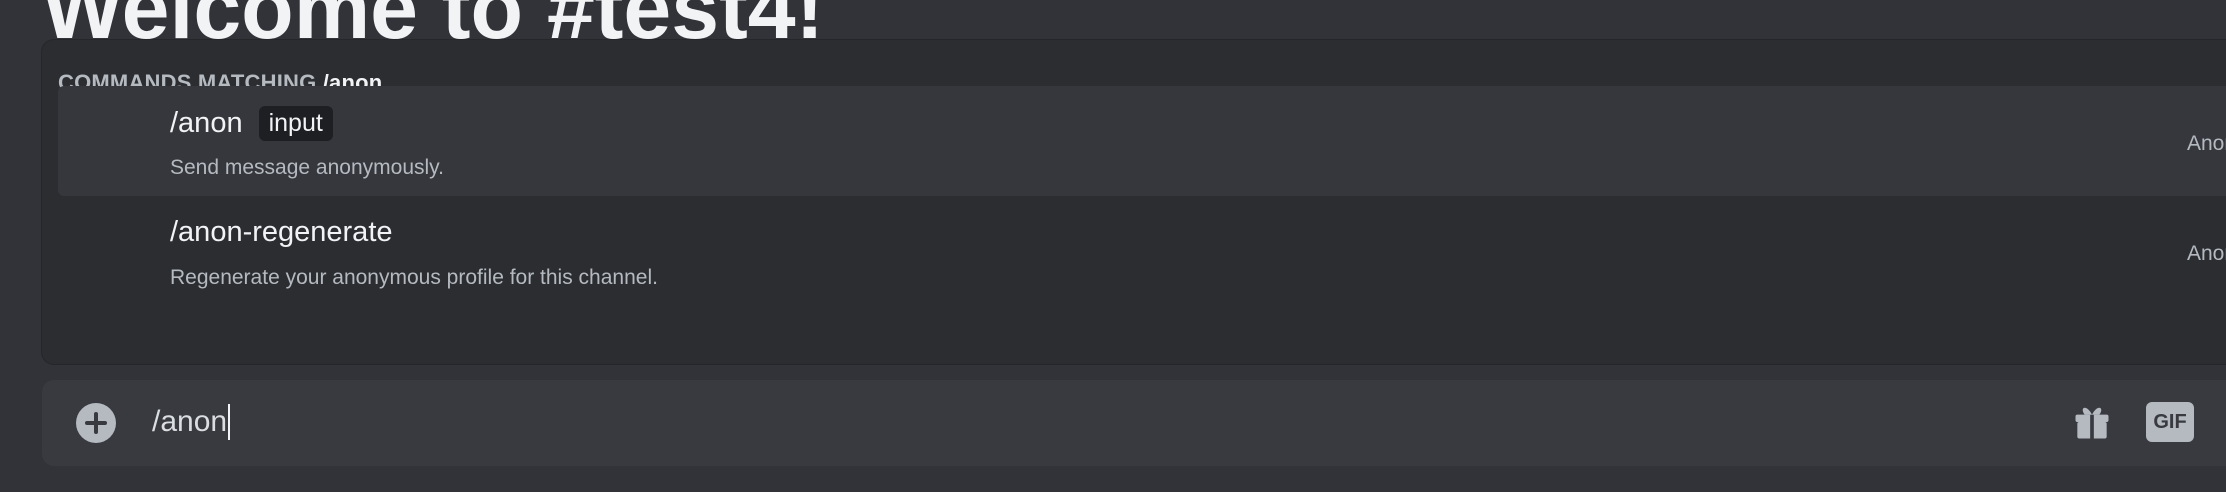  What do you see at coordinates (2092, 422) in the screenshot?
I see `gift-icon` at bounding box center [2092, 422].